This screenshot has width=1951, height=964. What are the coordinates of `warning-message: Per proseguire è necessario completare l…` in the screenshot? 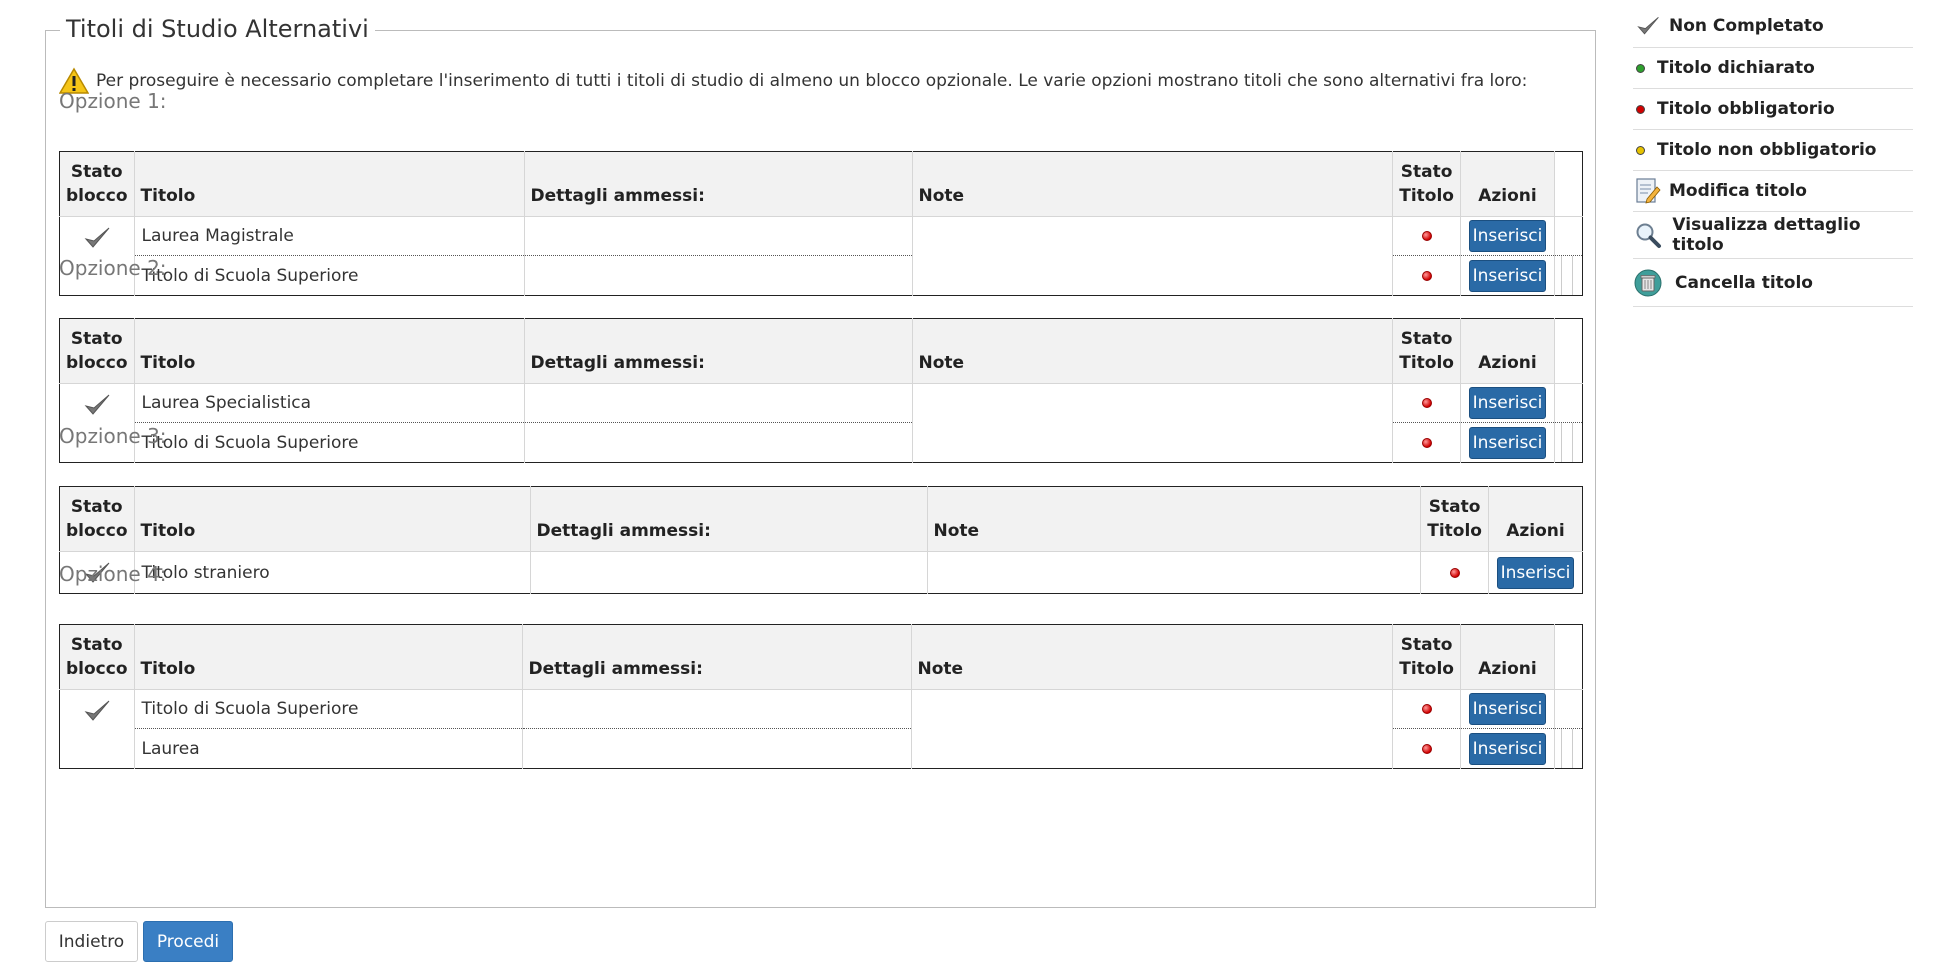 It's located at (793, 81).